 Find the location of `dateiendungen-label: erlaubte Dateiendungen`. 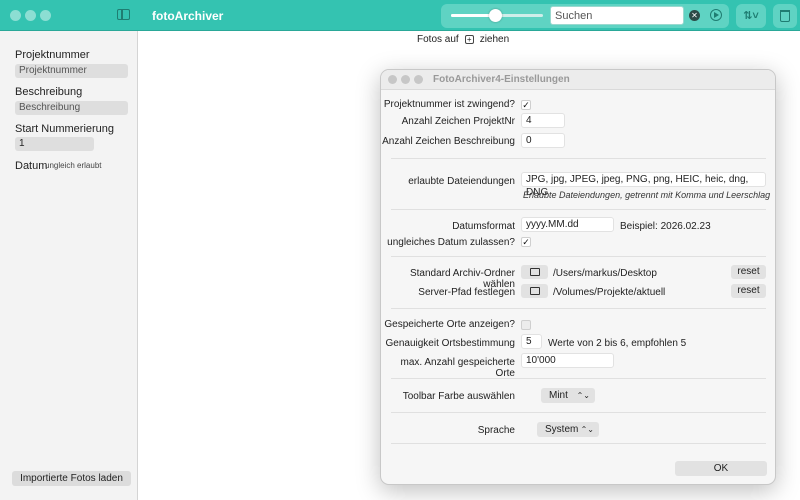

dateiendungen-label: erlaubte Dateiendungen is located at coordinates (461, 181).